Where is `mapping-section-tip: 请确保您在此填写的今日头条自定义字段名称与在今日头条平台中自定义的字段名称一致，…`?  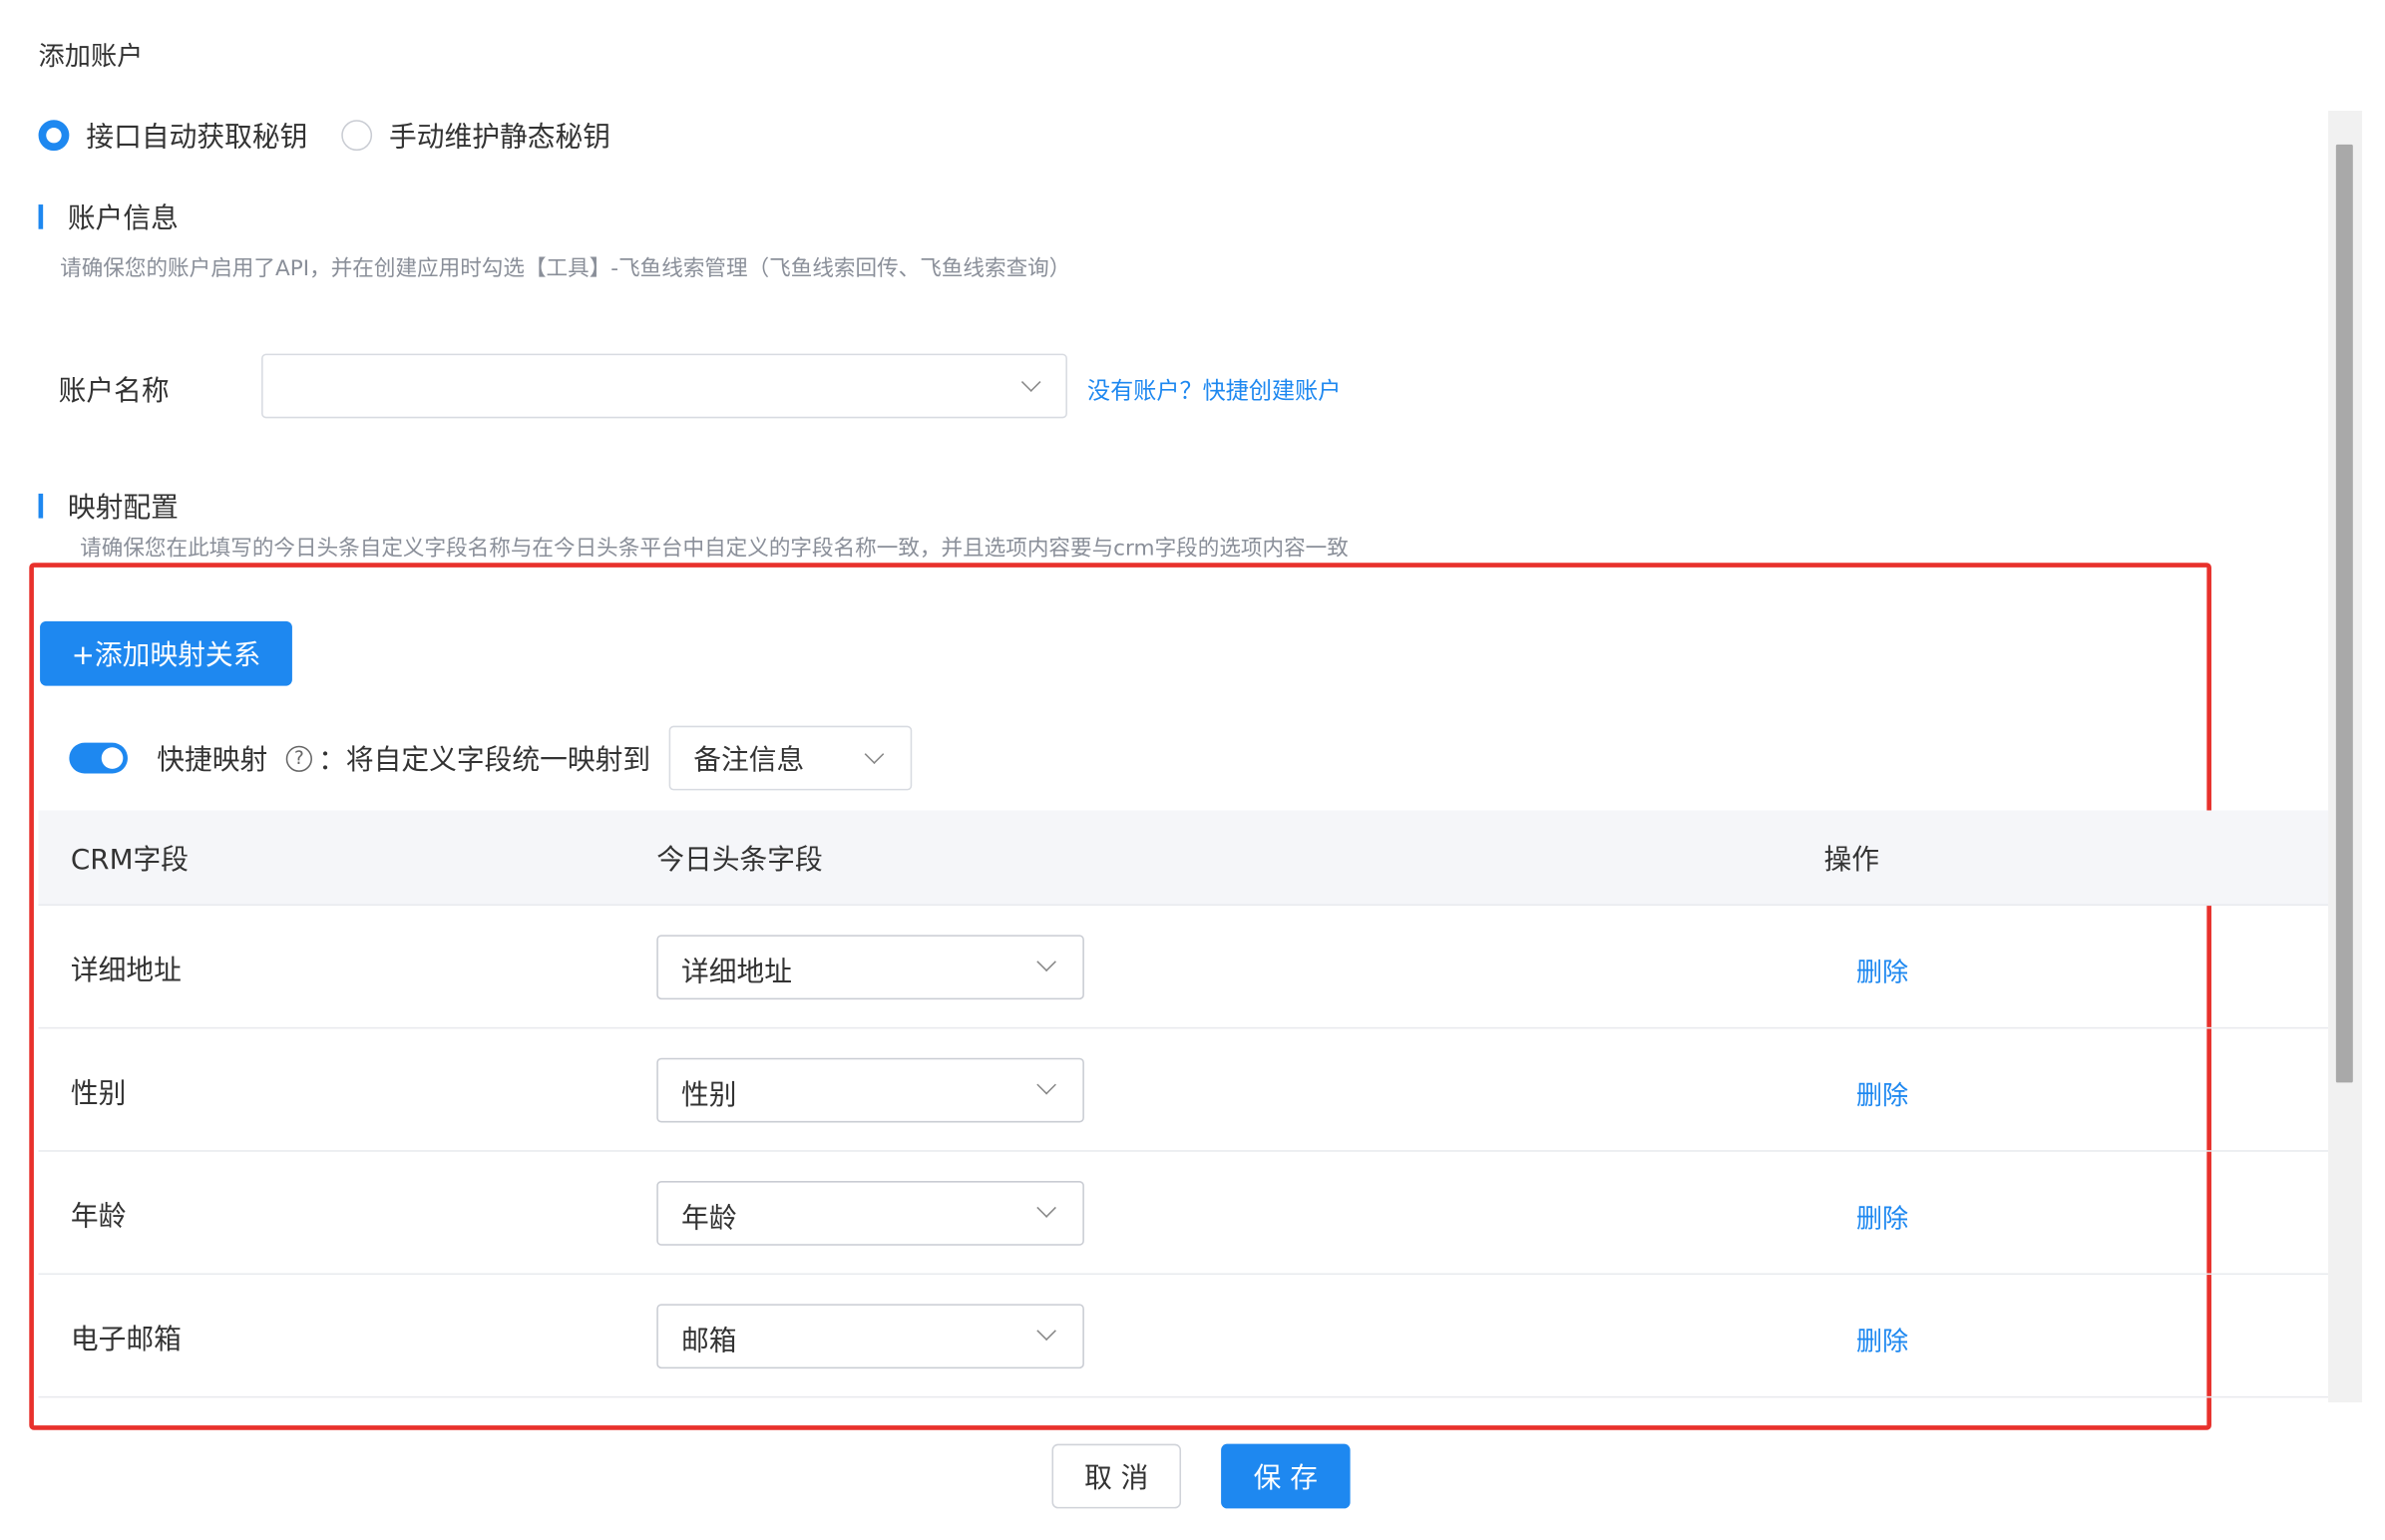 mapping-section-tip: 请确保您在此填写的今日头条自定义字段名称与在今日头条平台中自定义的字段名称一致，… is located at coordinates (714, 549).